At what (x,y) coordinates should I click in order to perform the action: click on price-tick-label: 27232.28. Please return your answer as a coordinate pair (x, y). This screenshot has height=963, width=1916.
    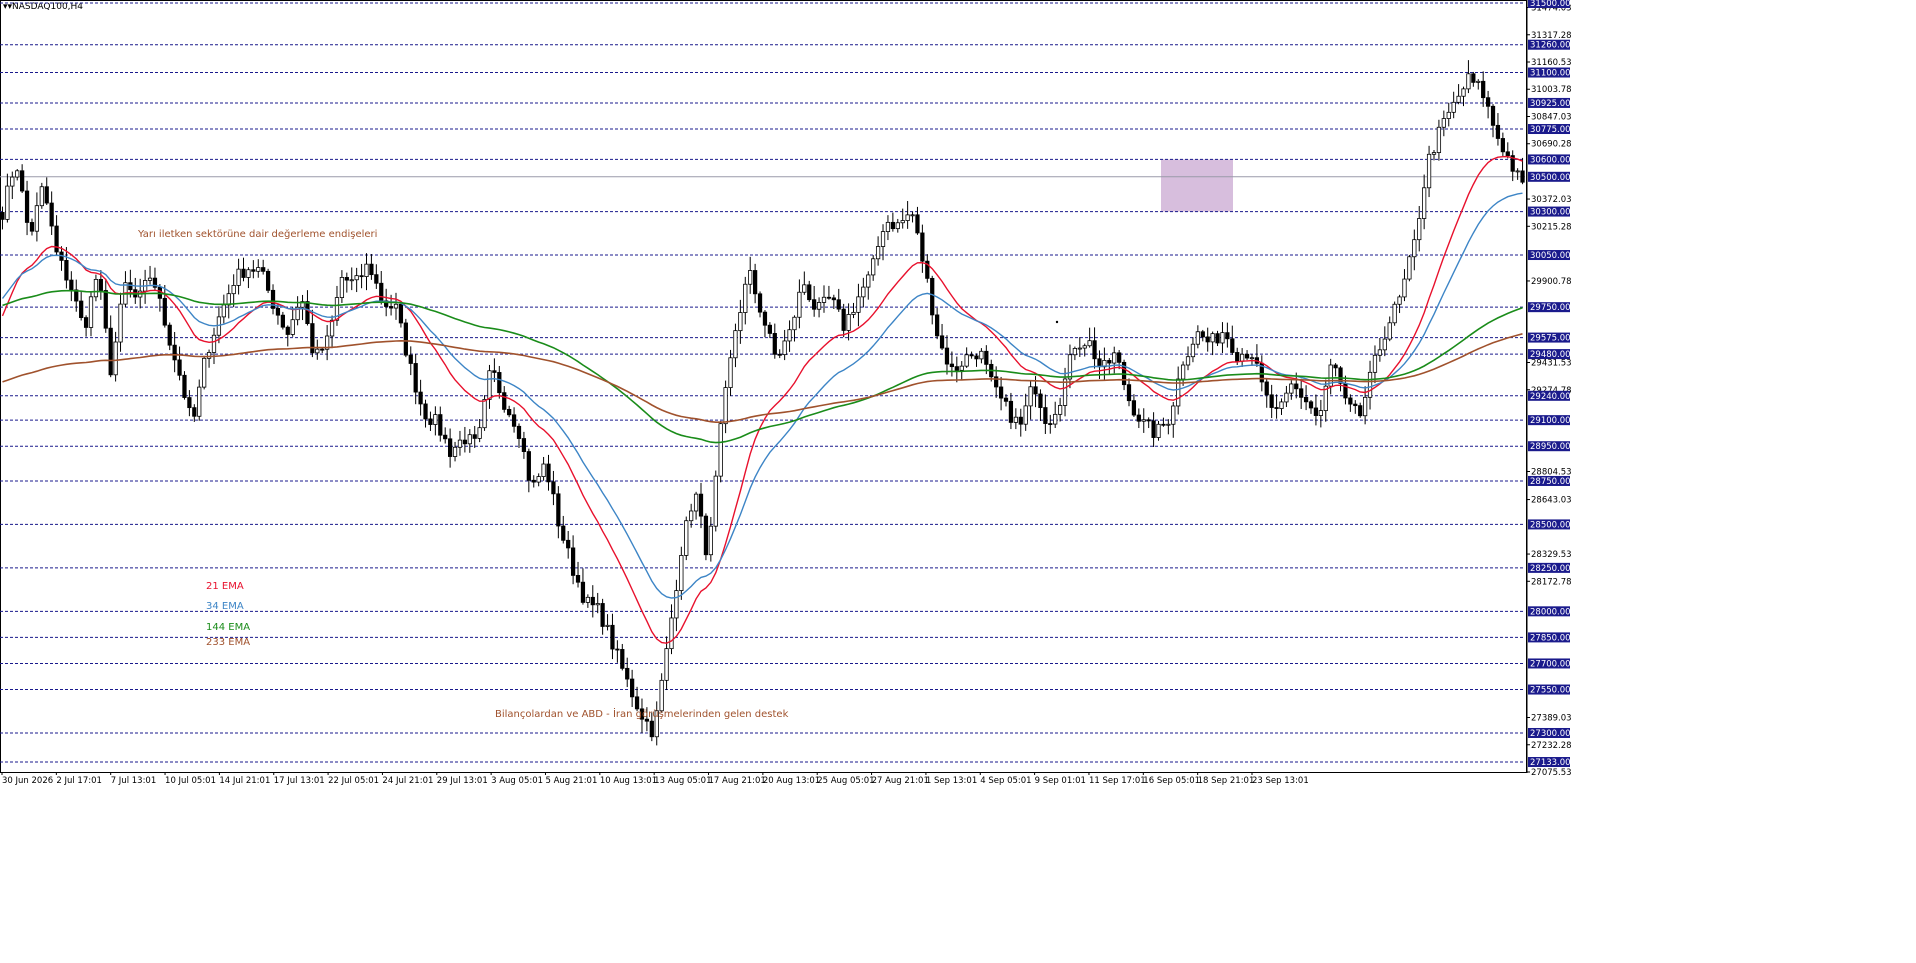
    Looking at the image, I should click on (1551, 746).